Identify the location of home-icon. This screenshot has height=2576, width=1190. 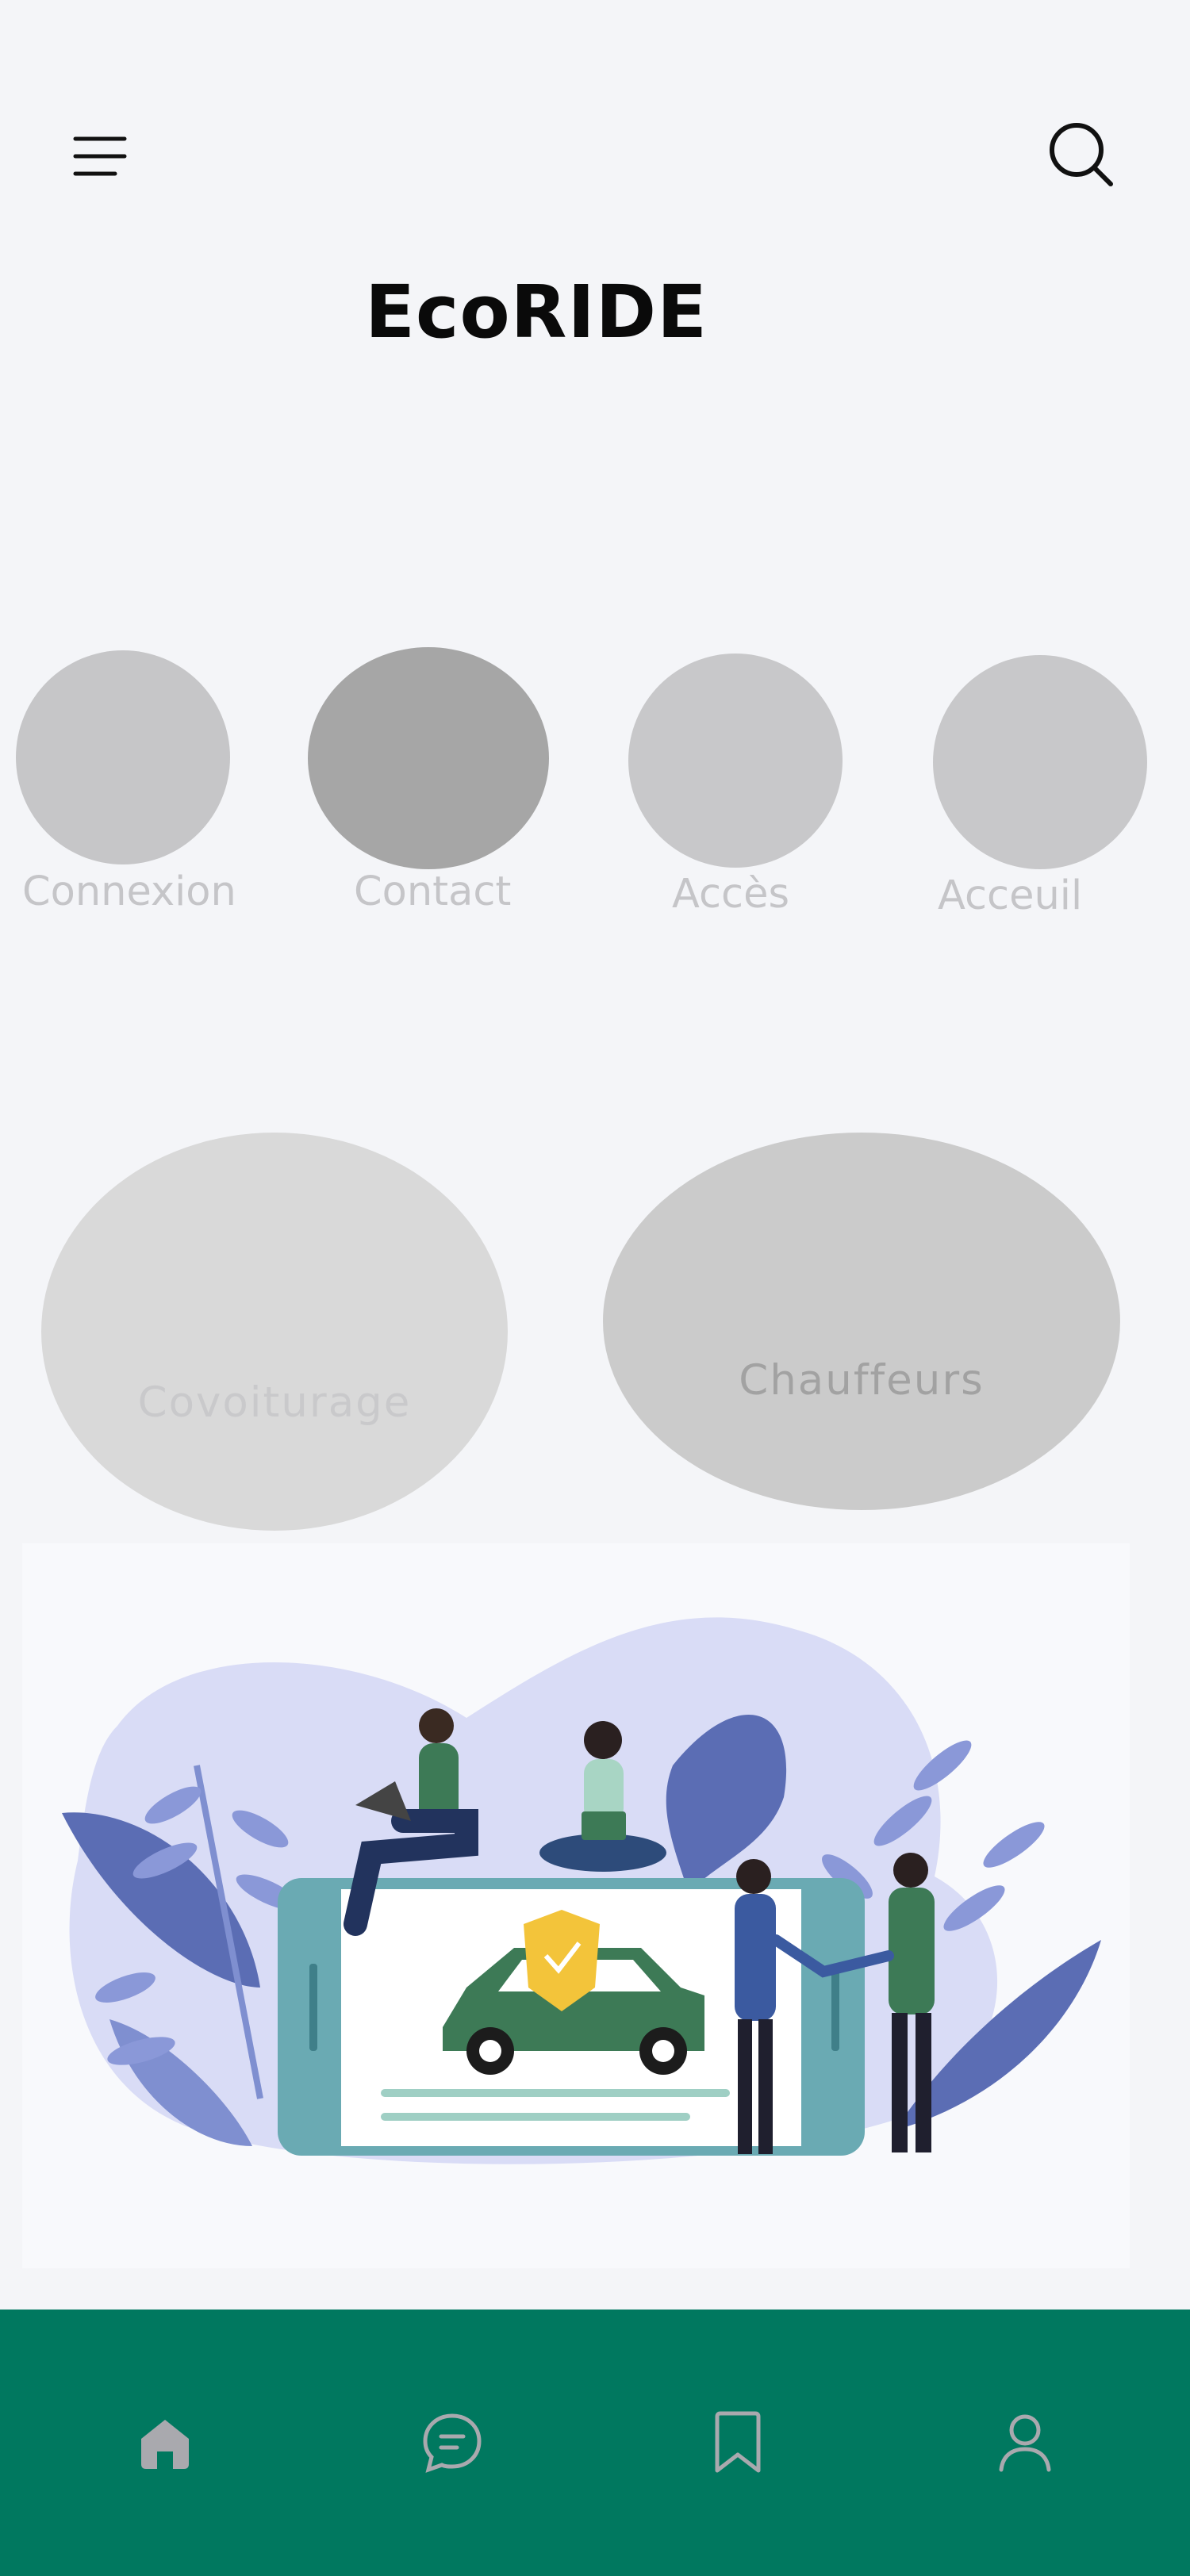
(165, 2444).